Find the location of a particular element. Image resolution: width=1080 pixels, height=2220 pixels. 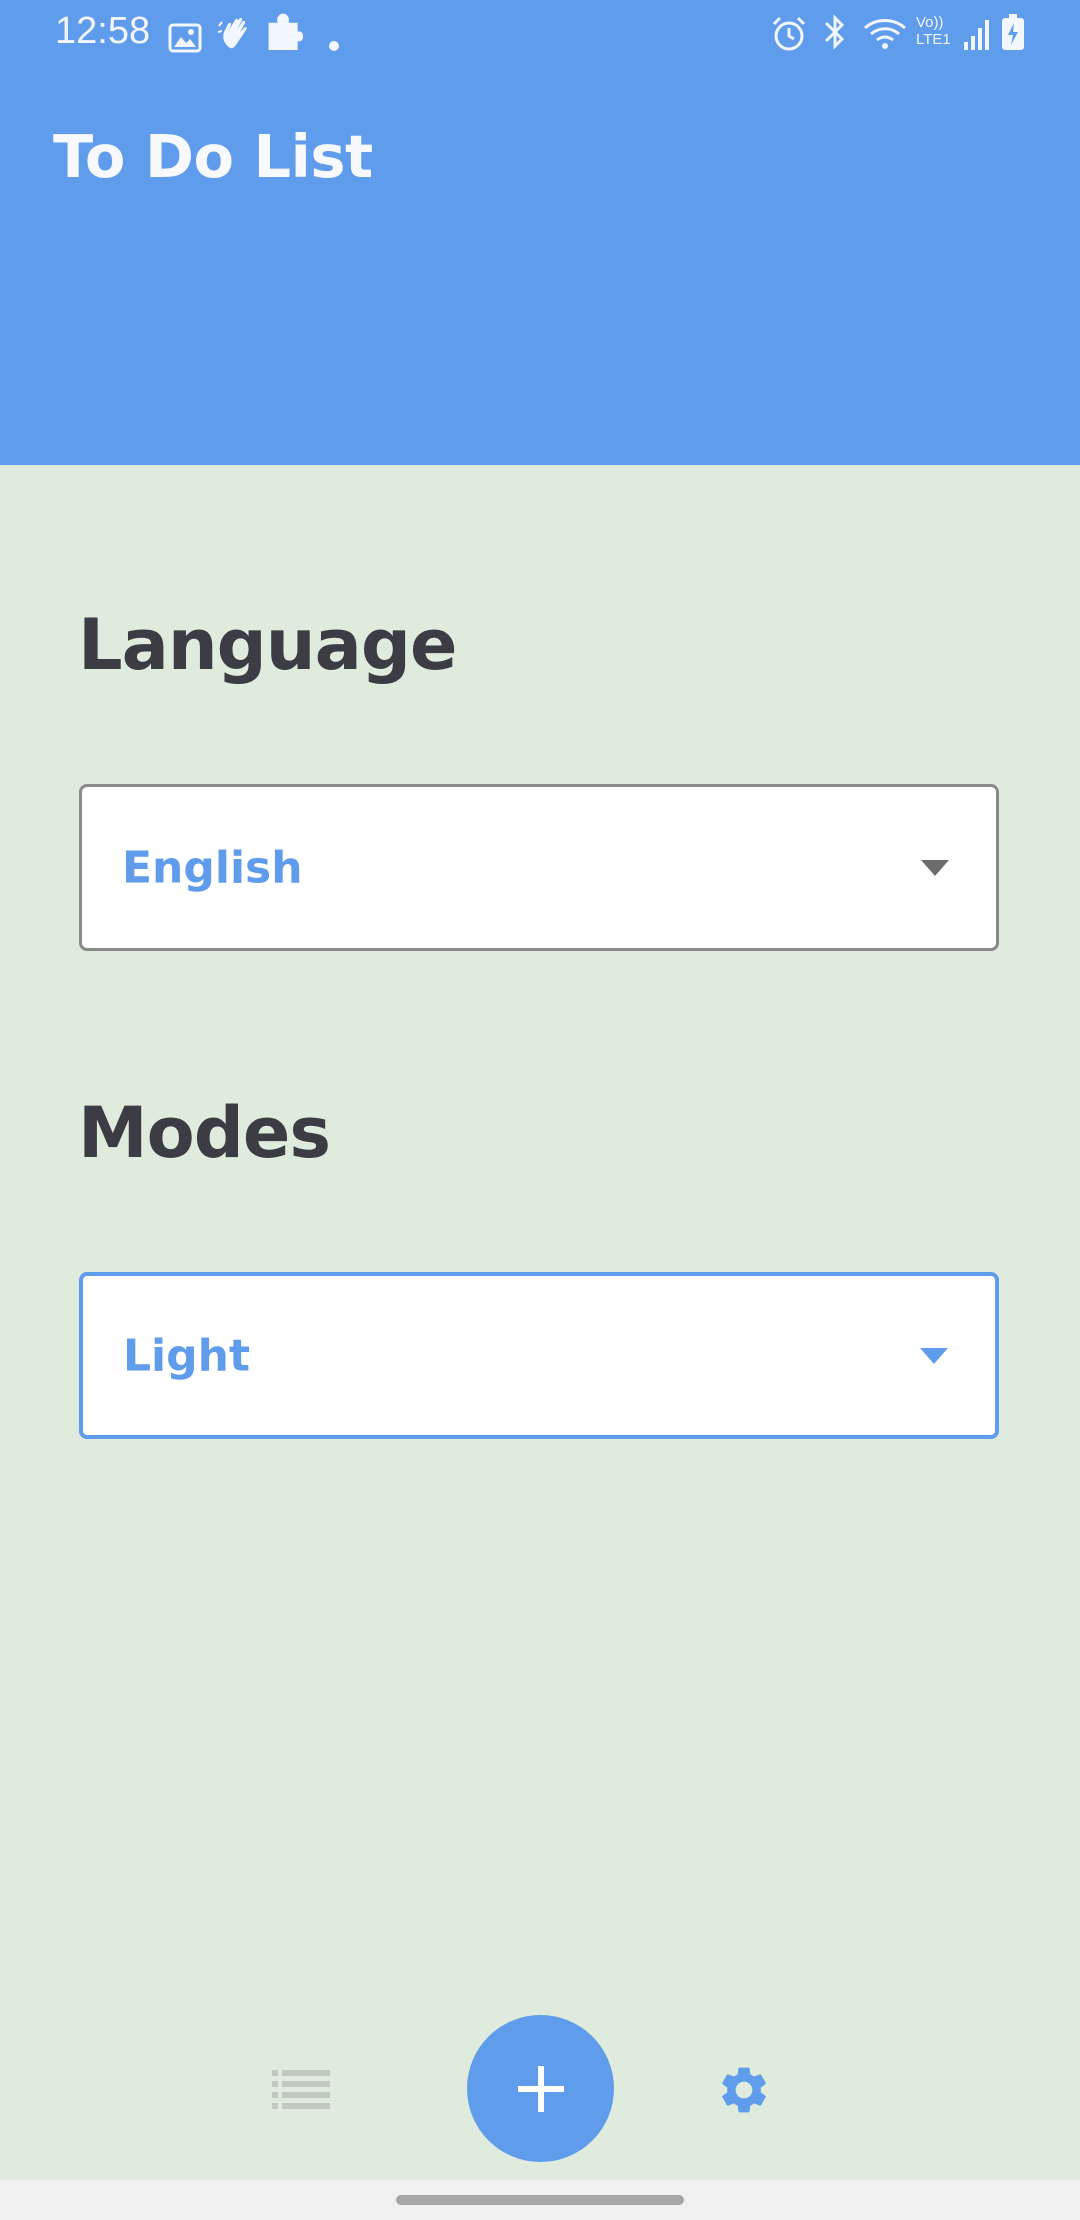

mode-dropdown: Light is located at coordinates (539, 1355).